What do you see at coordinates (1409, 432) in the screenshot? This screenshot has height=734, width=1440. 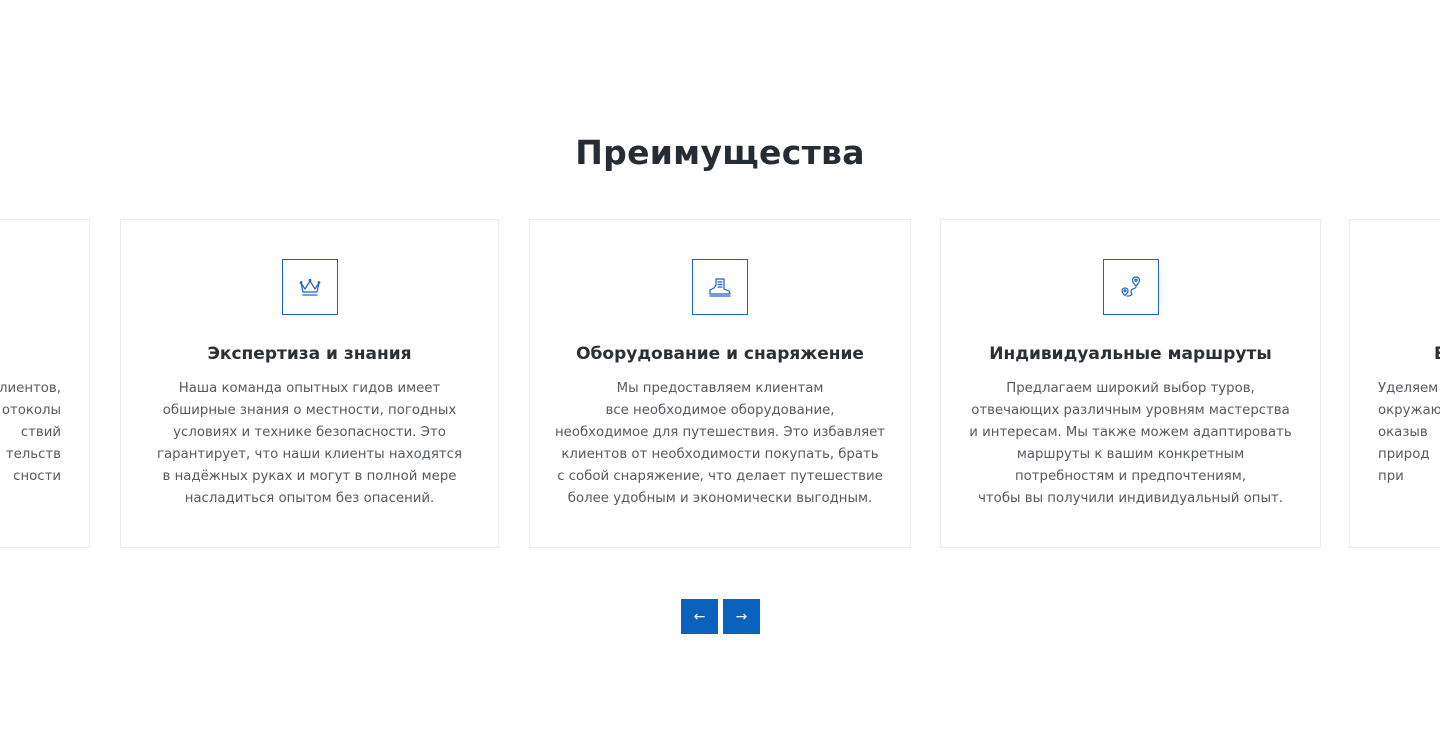 I see `card-text: Уделяем окружаю оказыв природ при` at bounding box center [1409, 432].